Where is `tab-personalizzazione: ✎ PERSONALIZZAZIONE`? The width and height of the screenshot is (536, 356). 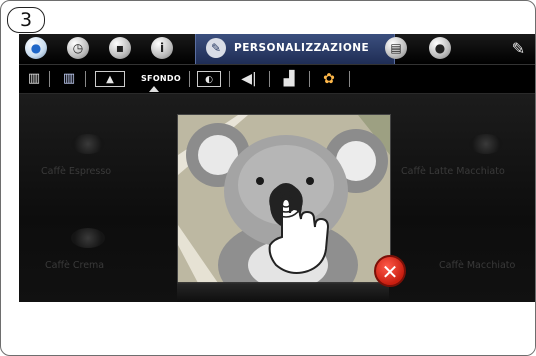
tab-personalizzazione: ✎ PERSONALIZZAZIONE is located at coordinates (295, 49).